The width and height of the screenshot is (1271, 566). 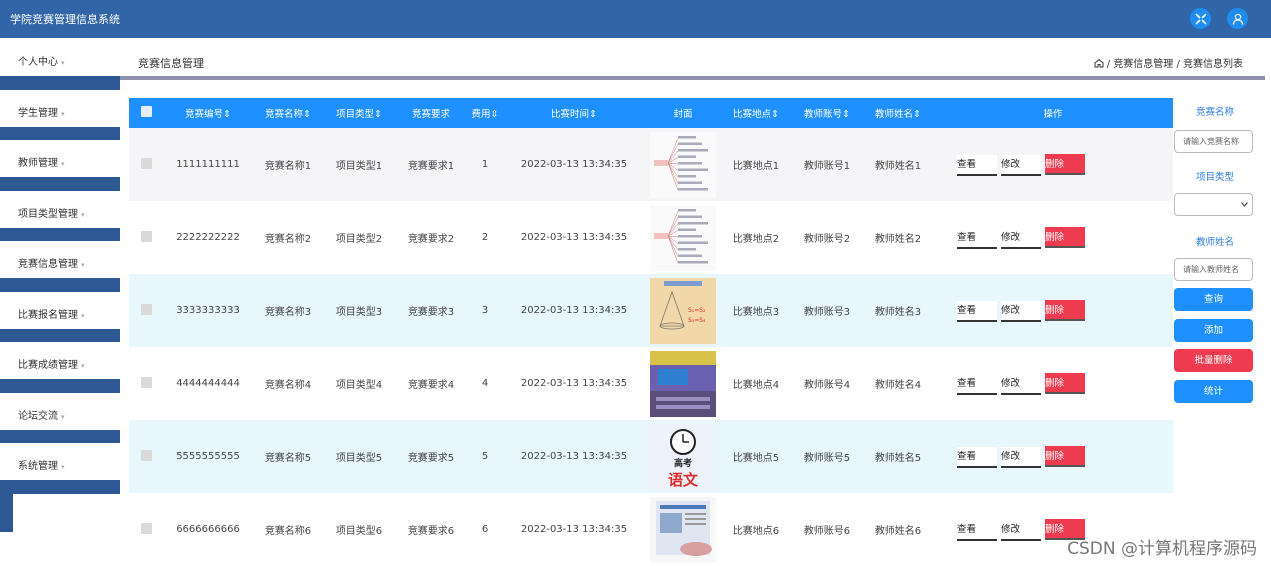 I want to click on cell-cover: 高考 语文, so click(x=683, y=456).